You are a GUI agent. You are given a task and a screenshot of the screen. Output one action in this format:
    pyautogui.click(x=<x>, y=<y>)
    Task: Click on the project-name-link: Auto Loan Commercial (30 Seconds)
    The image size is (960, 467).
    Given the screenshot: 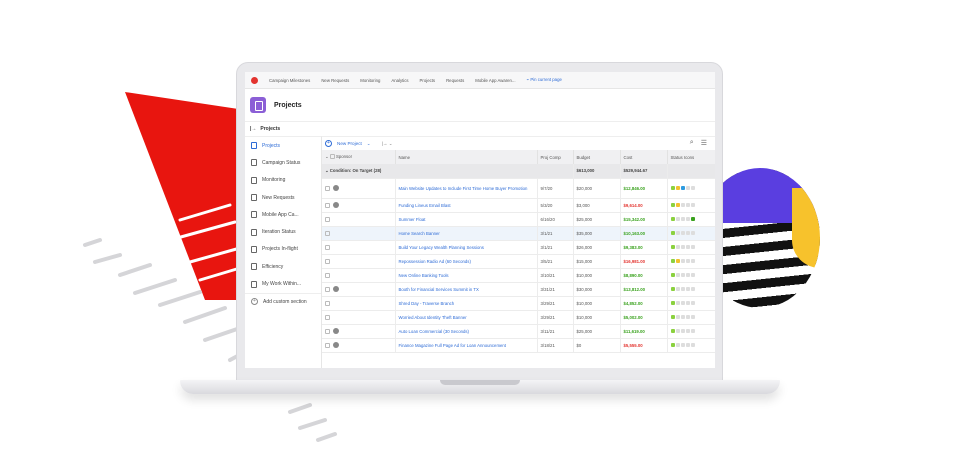 What is the action you would take?
    pyautogui.click(x=466, y=331)
    